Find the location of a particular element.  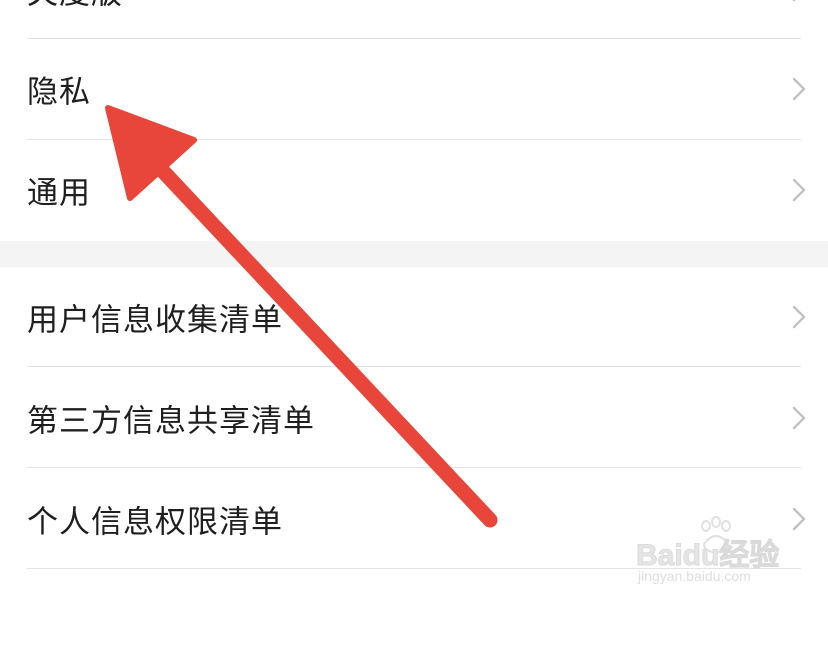

settings-item-user-info-collection: 用户信息收集清单 is located at coordinates (414, 317).